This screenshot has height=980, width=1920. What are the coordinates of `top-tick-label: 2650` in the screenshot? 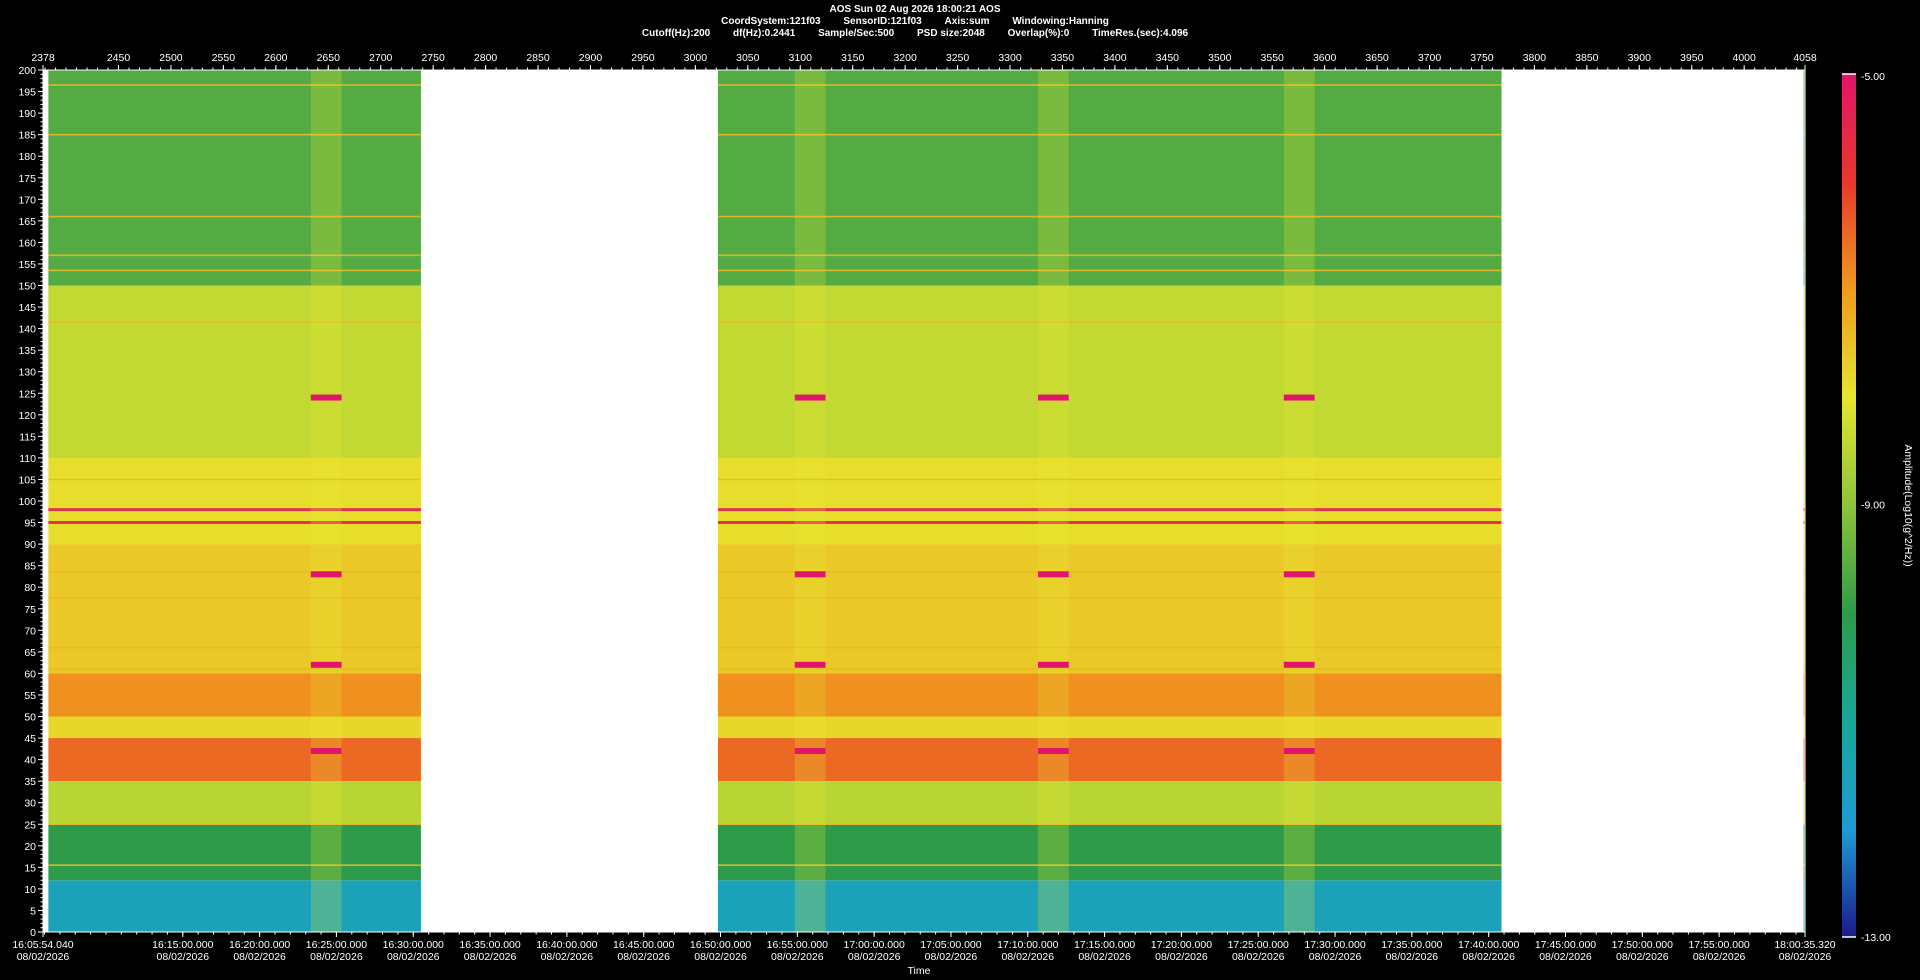 It's located at (329, 58).